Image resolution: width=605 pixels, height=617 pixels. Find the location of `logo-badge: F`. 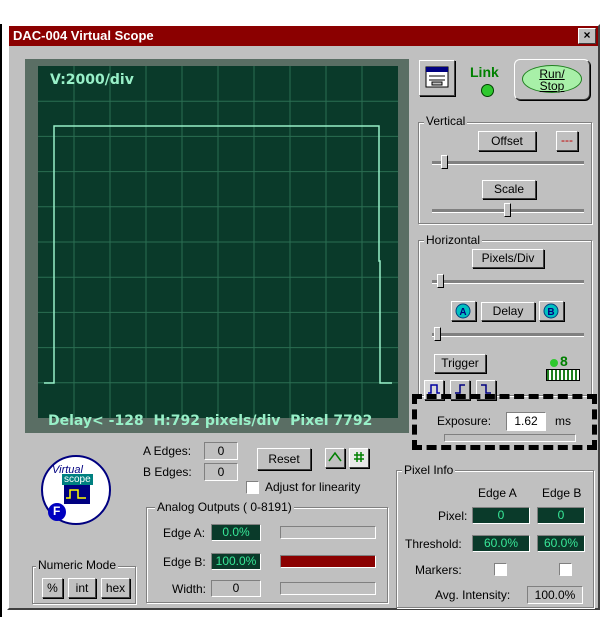

logo-badge: F is located at coordinates (57, 511).